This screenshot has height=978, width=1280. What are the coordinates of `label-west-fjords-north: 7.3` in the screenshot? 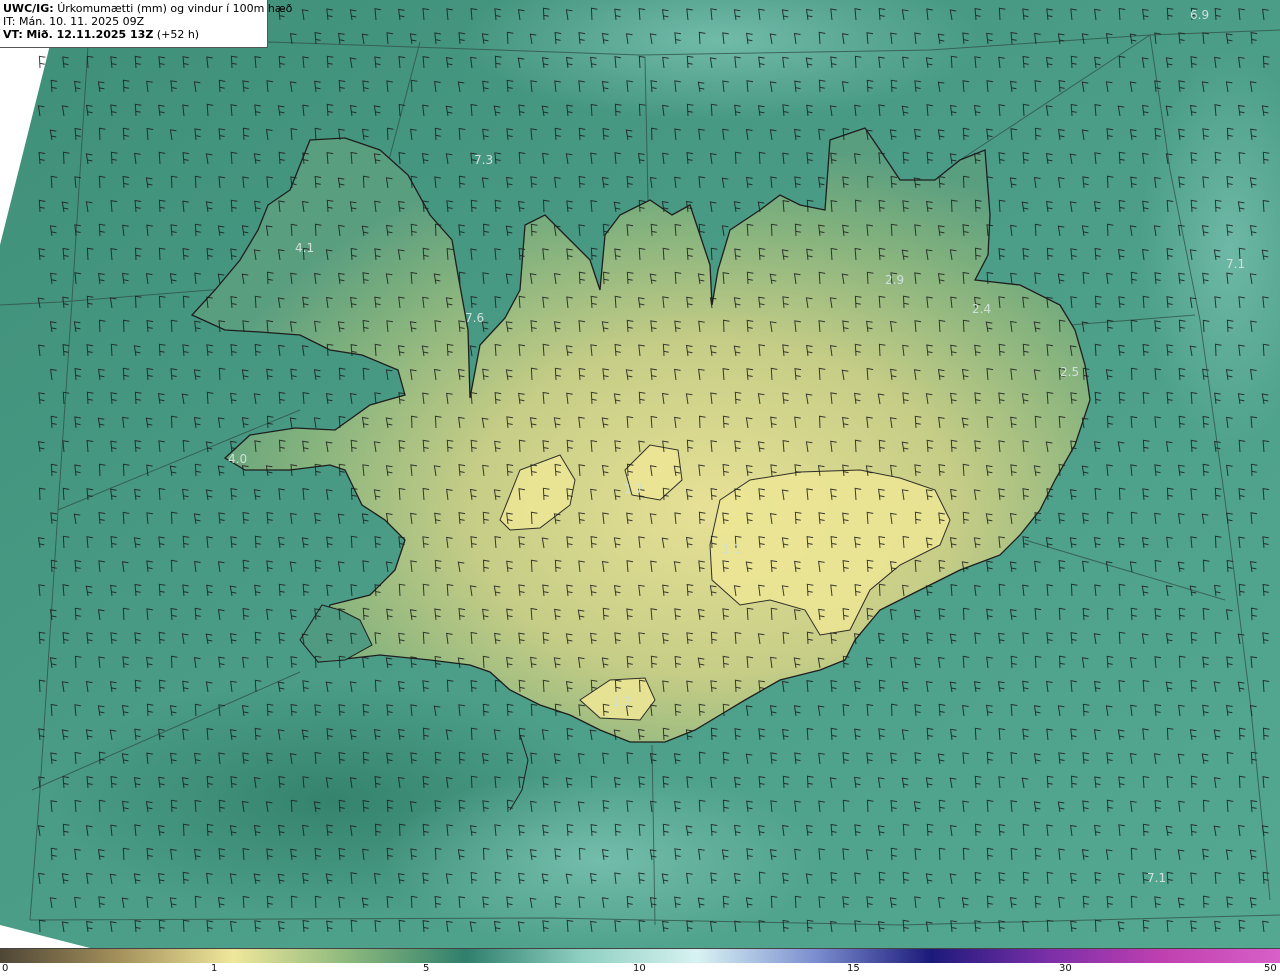 It's located at (483, 160).